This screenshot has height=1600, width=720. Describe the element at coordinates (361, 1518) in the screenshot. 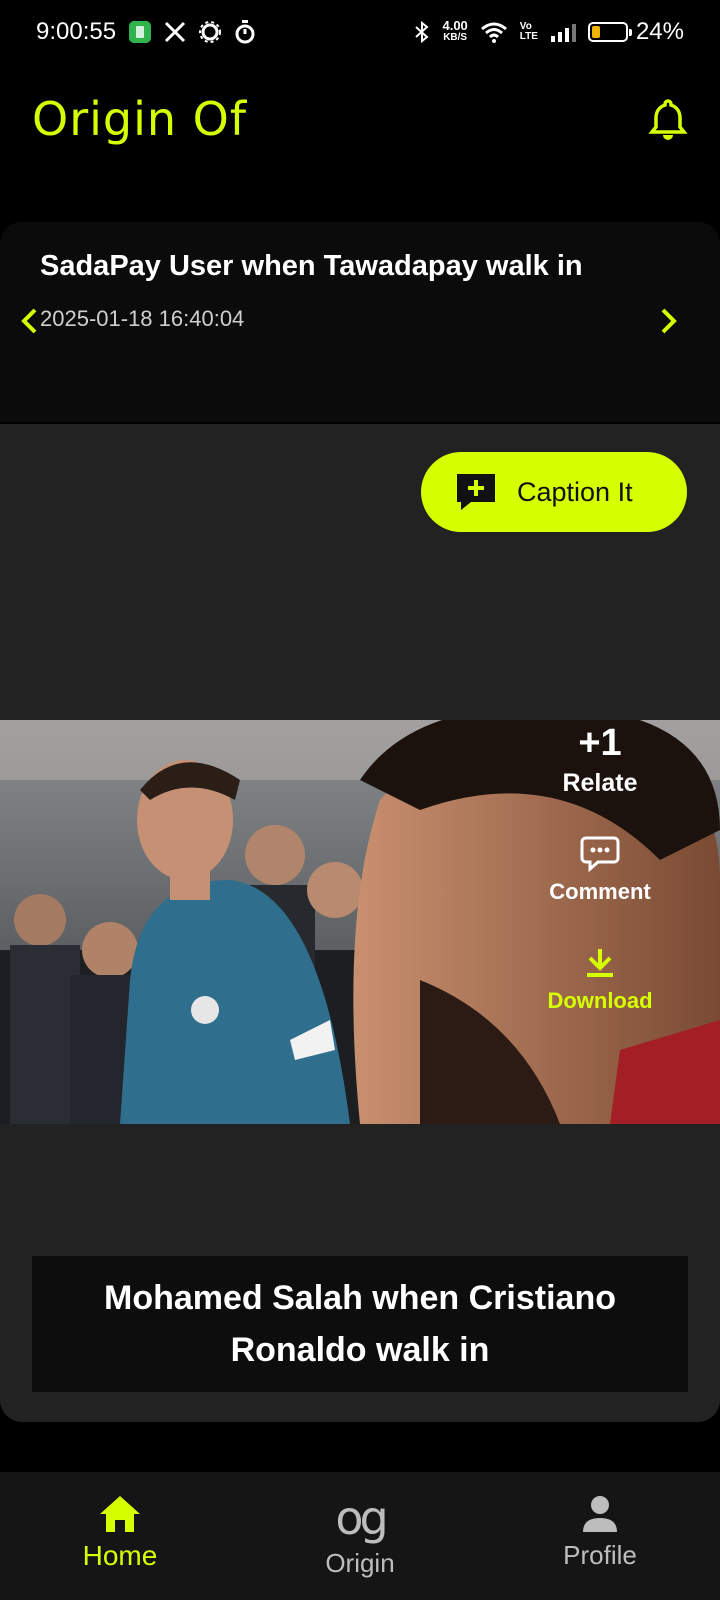

I see `og-logo-icon: og` at that location.